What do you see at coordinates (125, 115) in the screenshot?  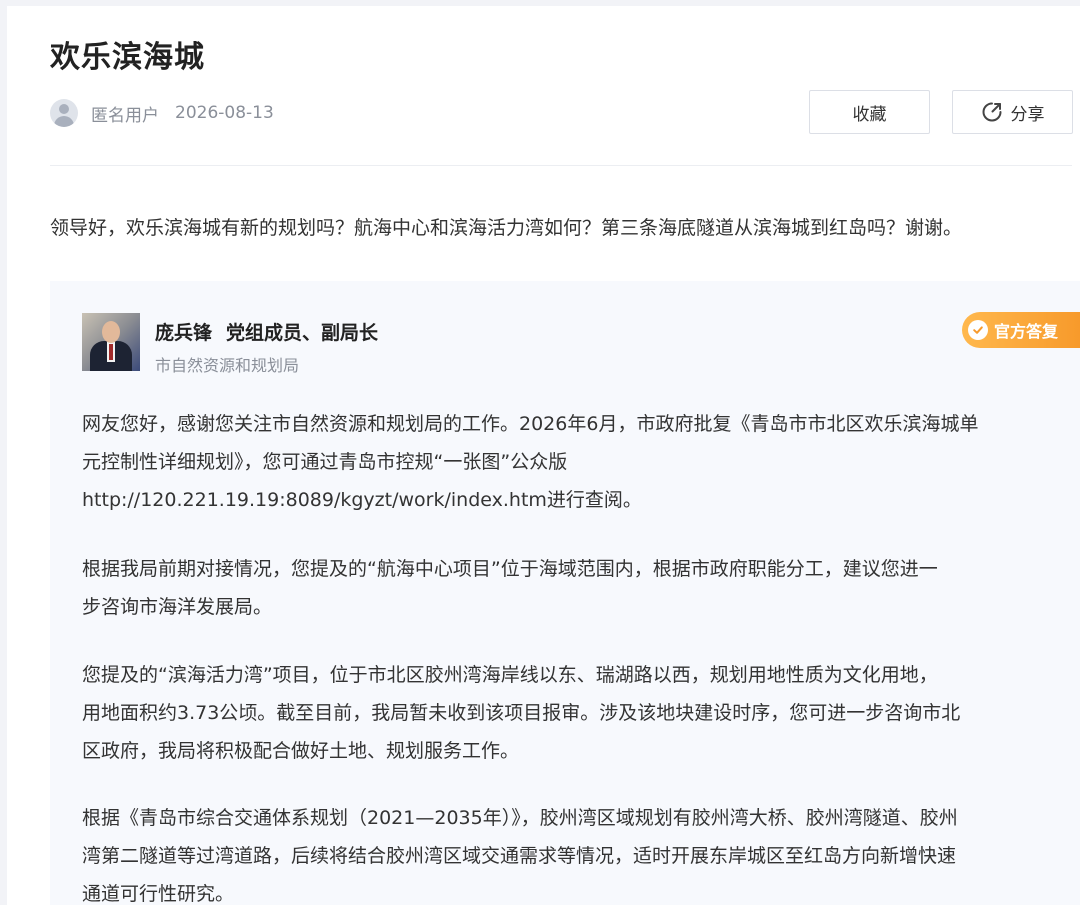 I see `author-name: 匿名用户` at bounding box center [125, 115].